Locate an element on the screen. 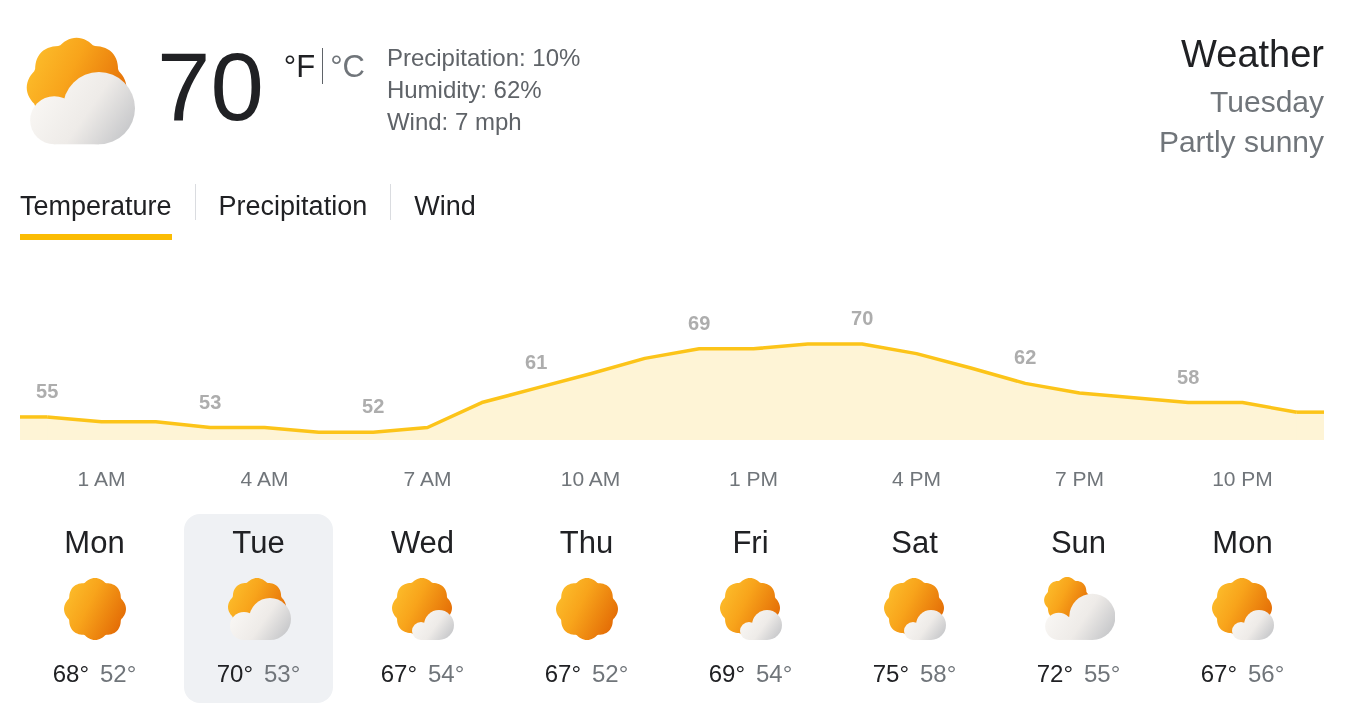 This screenshot has width=1356, height=712. day-card: Thu 67° 52° is located at coordinates (586, 608).